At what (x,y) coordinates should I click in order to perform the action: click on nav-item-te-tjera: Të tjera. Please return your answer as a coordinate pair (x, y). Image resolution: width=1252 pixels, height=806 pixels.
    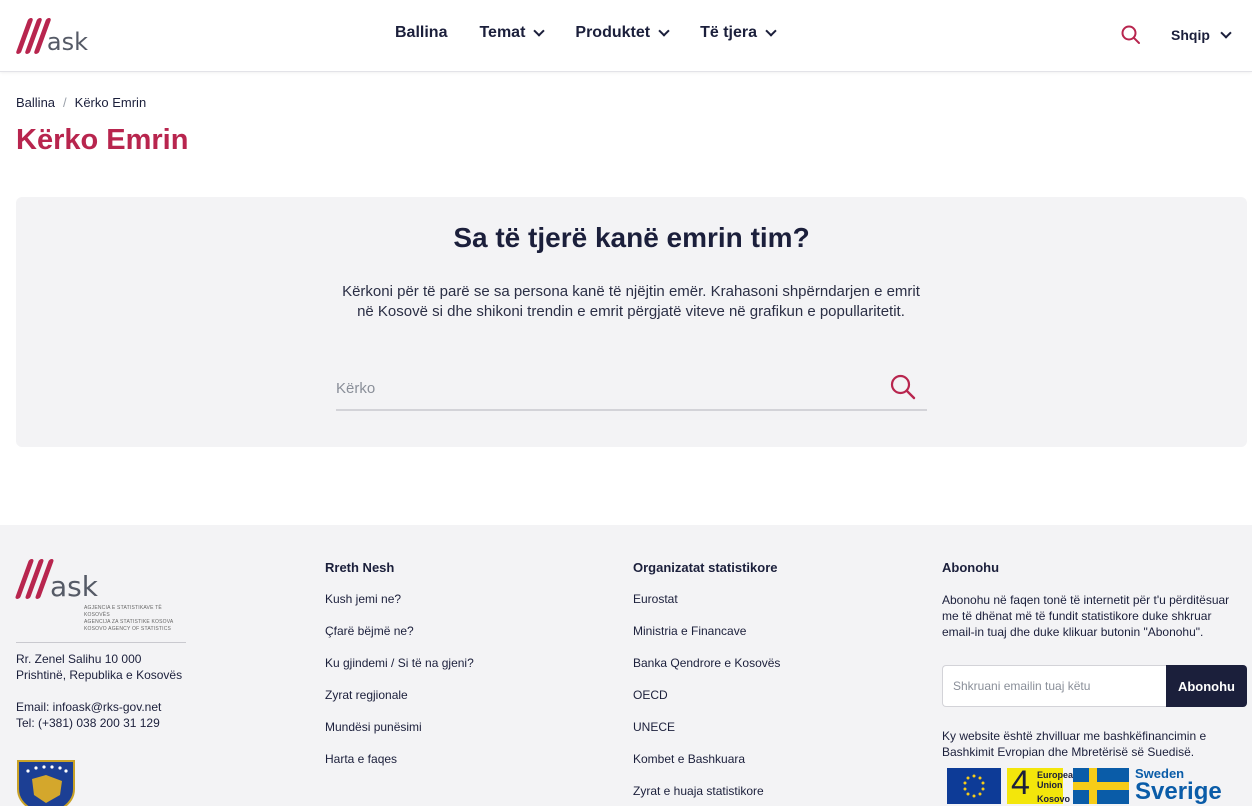
    Looking at the image, I should click on (738, 33).